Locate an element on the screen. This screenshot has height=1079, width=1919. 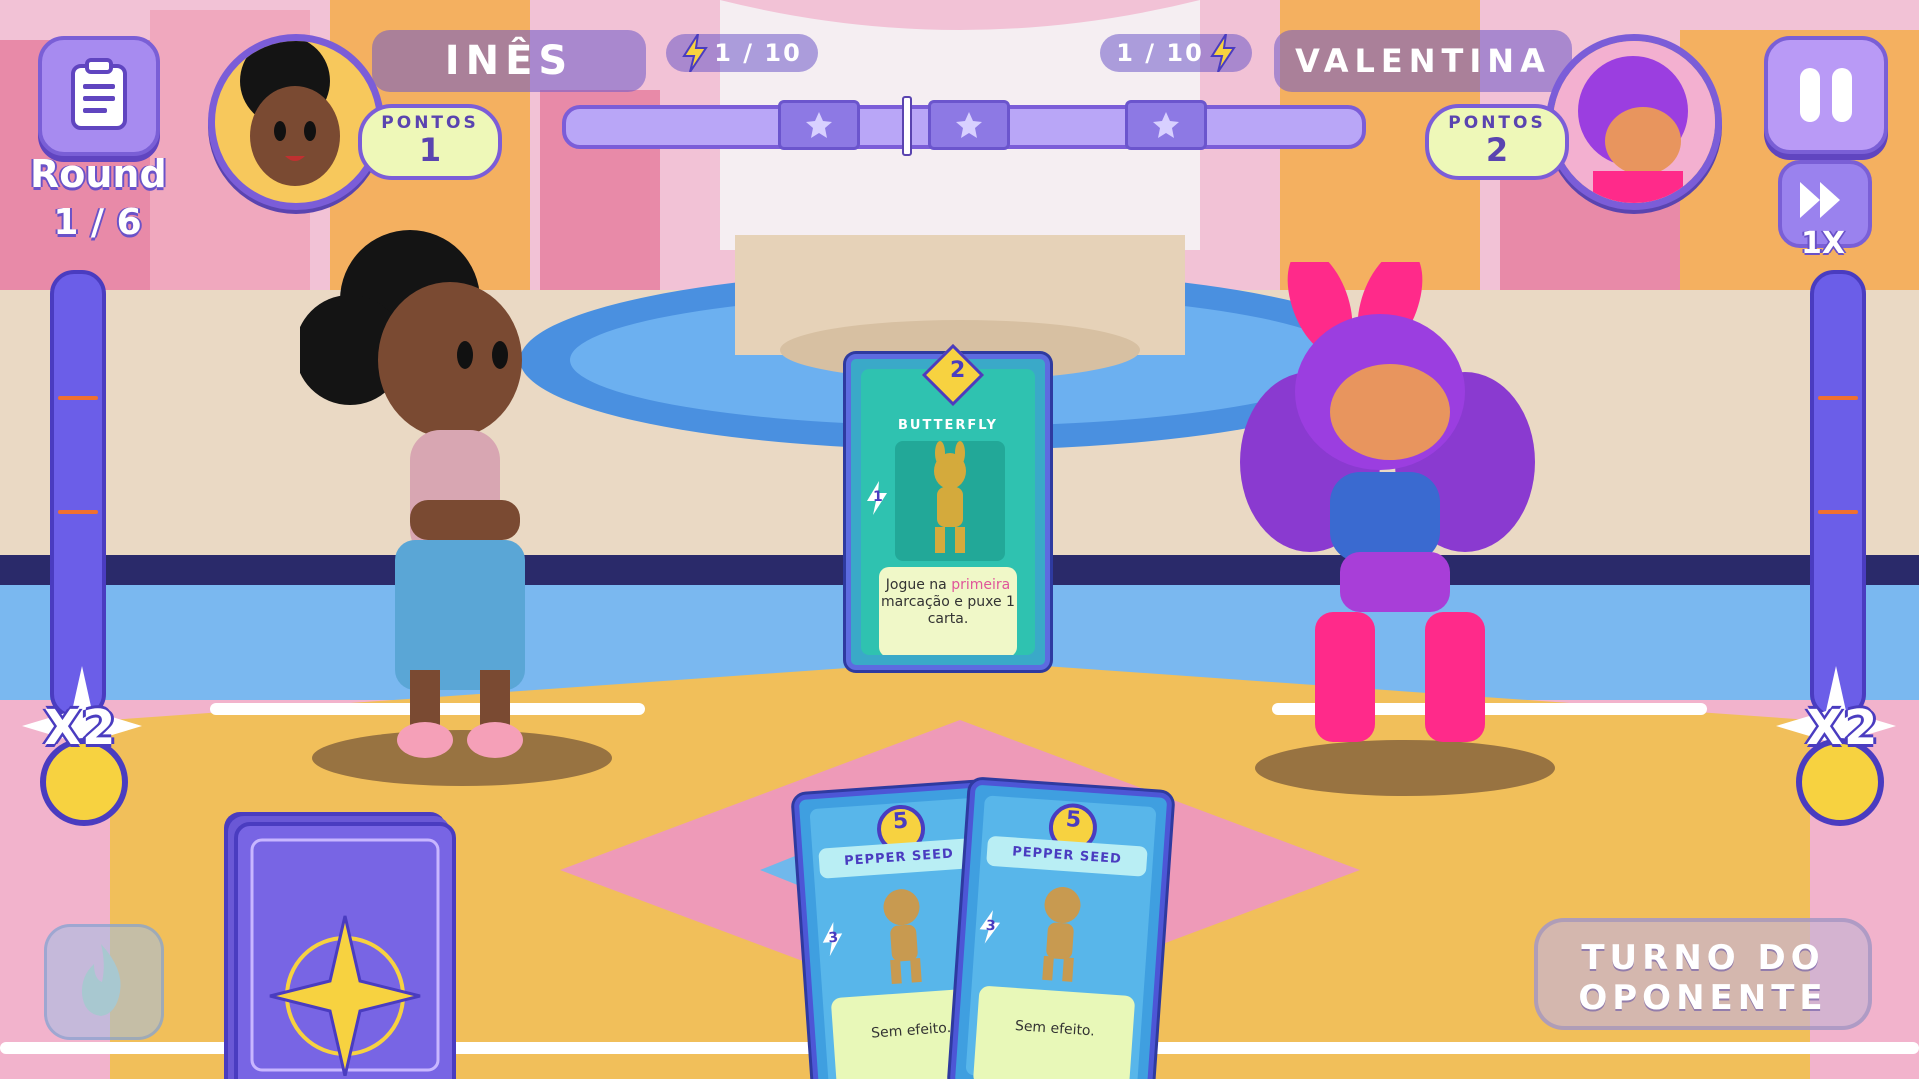
round-counter: 1 / 6 is located at coordinates (97, 222).